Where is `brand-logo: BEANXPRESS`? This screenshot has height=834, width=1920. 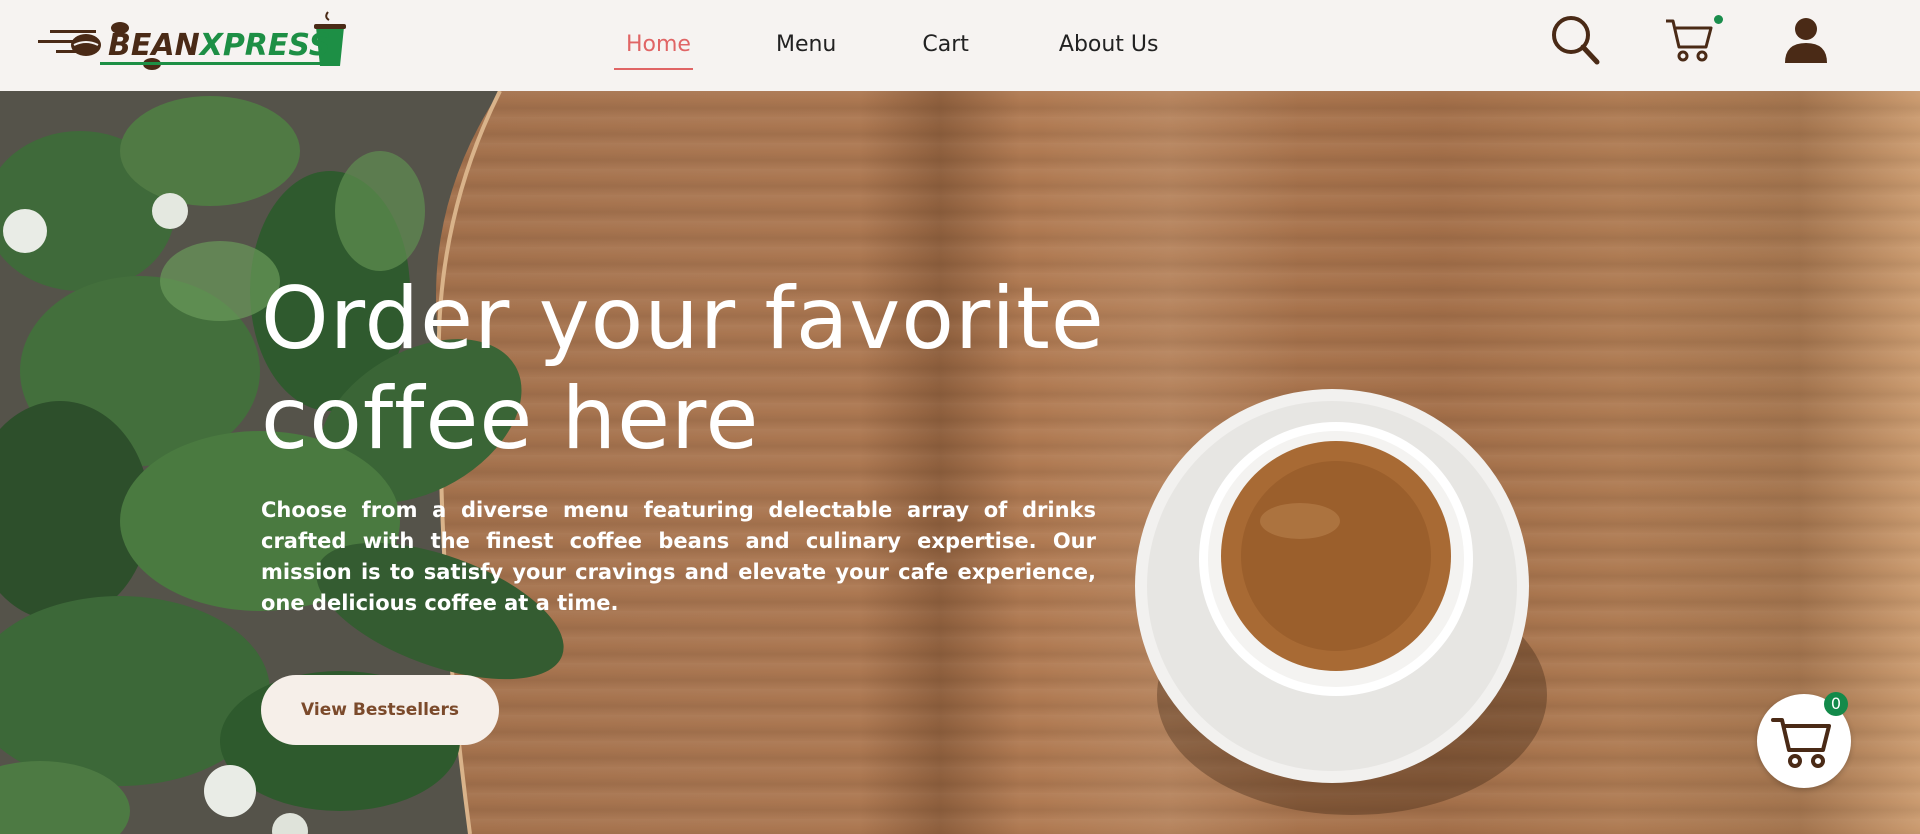
brand-logo: BEANXPRESS is located at coordinates (196, 43).